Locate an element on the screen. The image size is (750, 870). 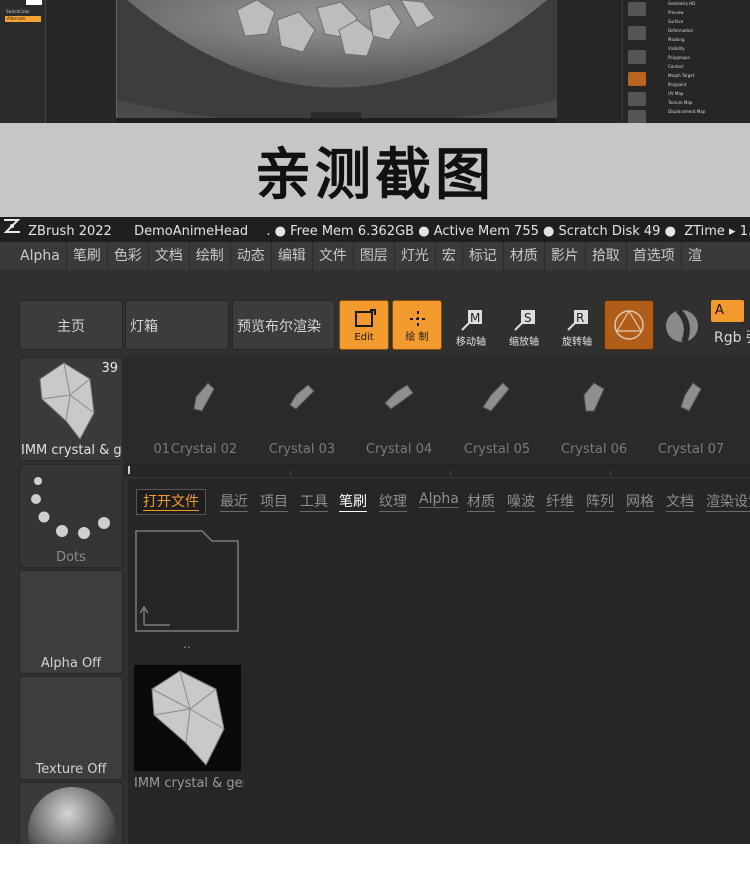
tab-fibers: 纤维 is located at coordinates (560, 501).